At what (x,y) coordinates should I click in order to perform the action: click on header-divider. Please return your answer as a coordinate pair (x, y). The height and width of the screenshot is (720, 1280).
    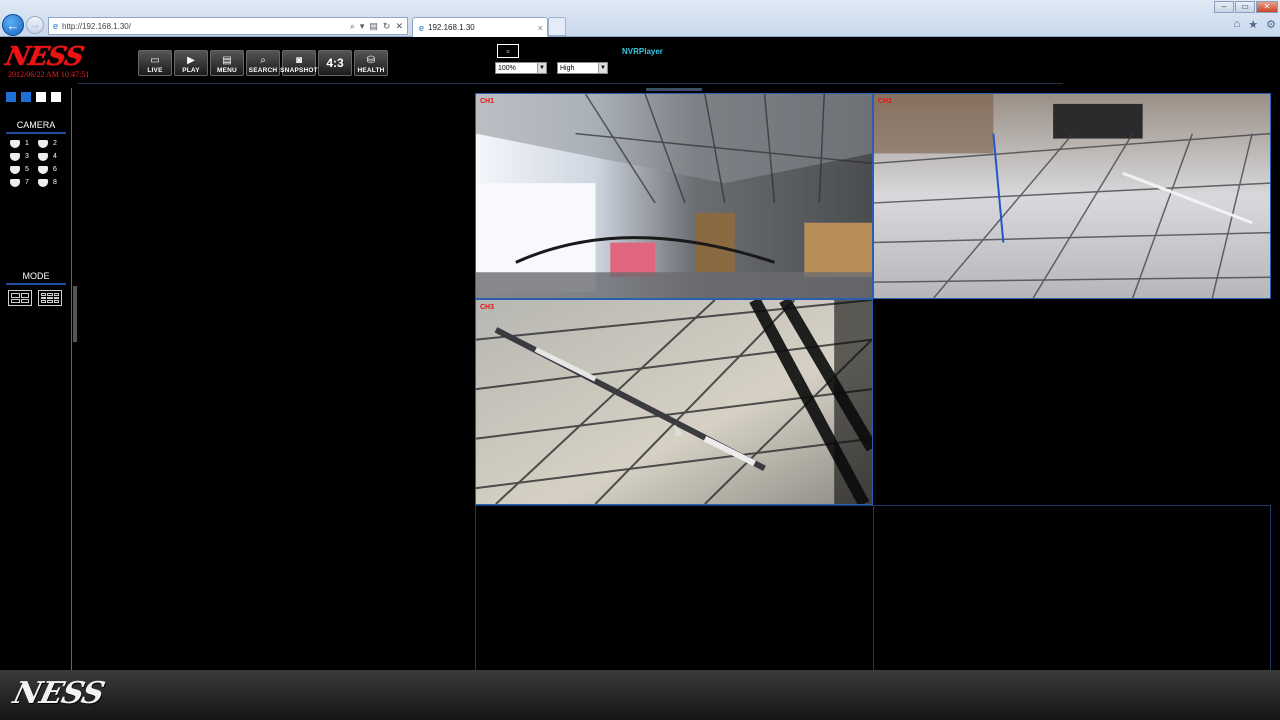
    Looking at the image, I should click on (570, 83).